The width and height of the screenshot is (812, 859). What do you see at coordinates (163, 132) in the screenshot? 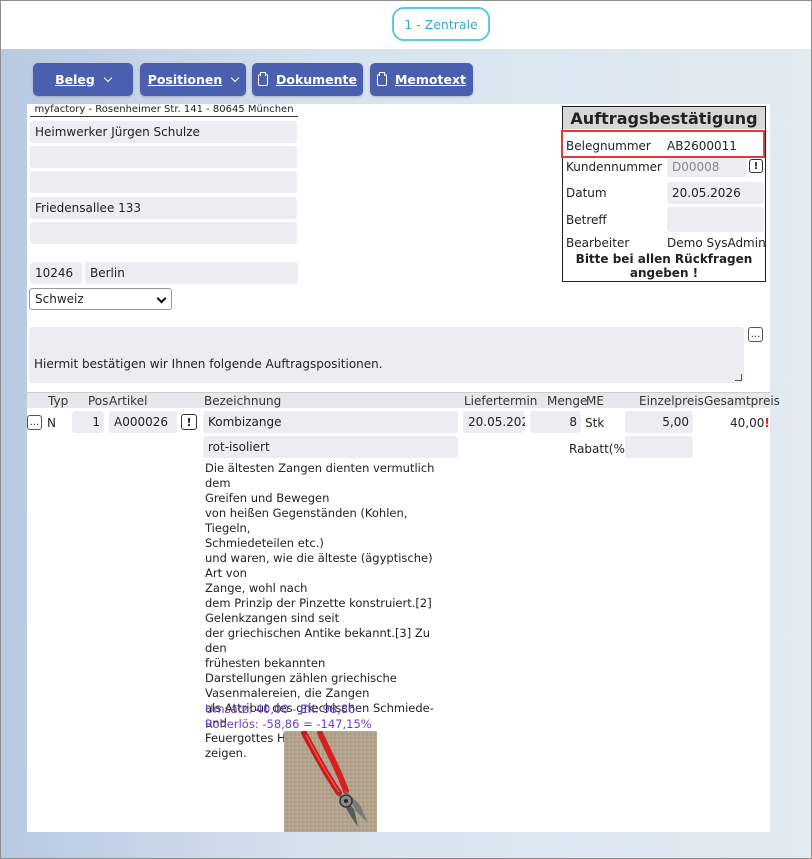
I see `address-line-1: Heimwerker Jürgen Schulze` at bounding box center [163, 132].